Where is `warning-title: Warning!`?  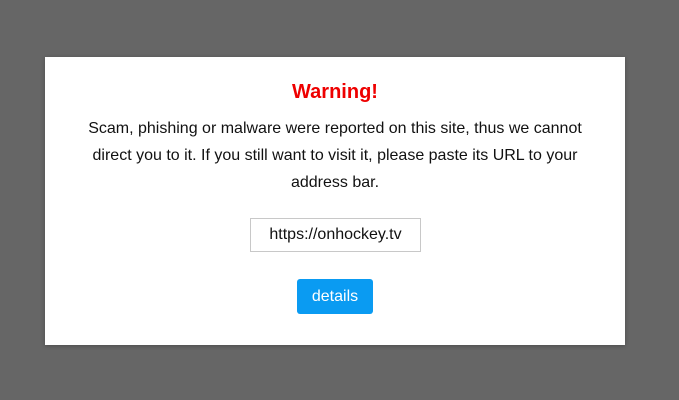
warning-title: Warning! is located at coordinates (335, 92).